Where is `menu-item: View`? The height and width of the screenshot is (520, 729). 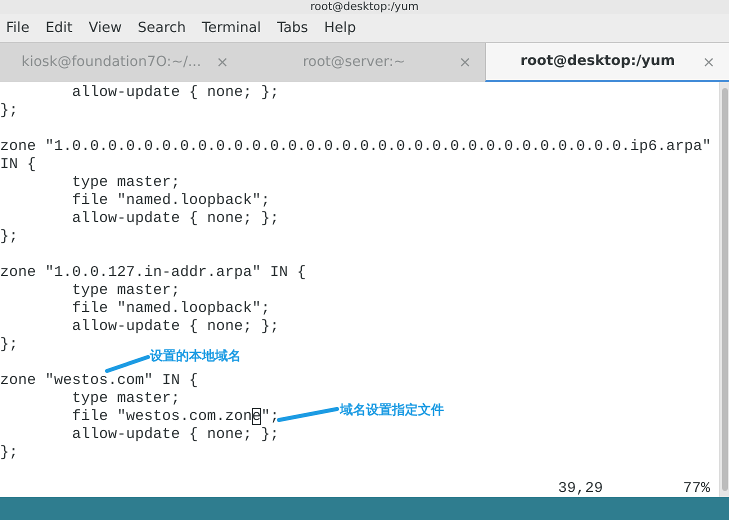
menu-item: View is located at coordinates (109, 28).